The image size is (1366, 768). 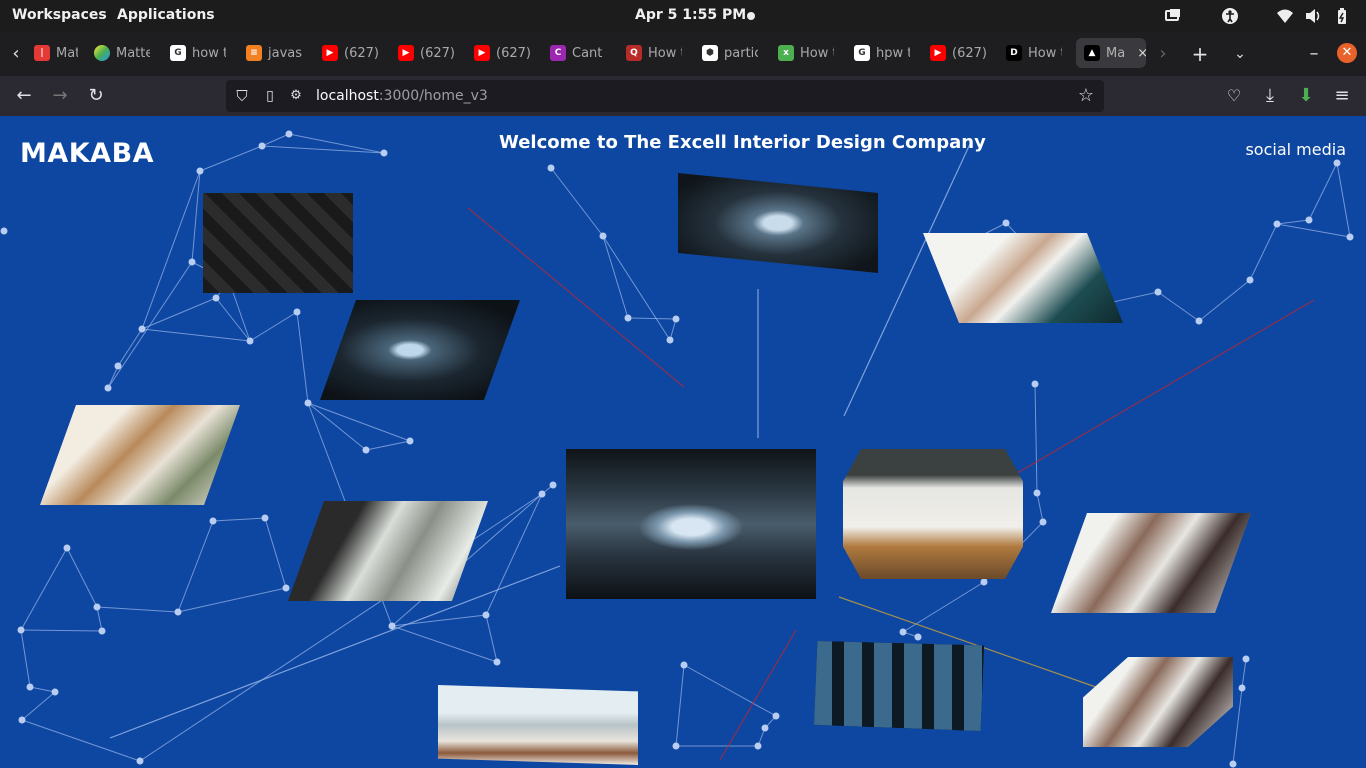 What do you see at coordinates (899, 686) in the screenshot?
I see `gallery-image-dark-hall` at bounding box center [899, 686].